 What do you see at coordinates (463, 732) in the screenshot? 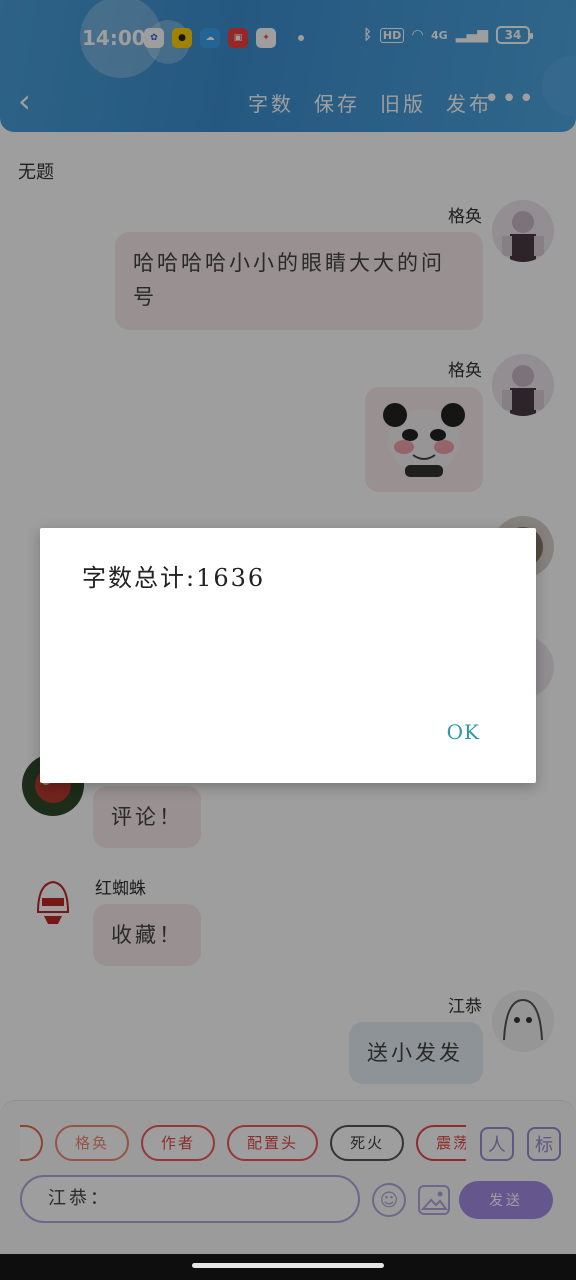
I see `ok-button: OK` at bounding box center [463, 732].